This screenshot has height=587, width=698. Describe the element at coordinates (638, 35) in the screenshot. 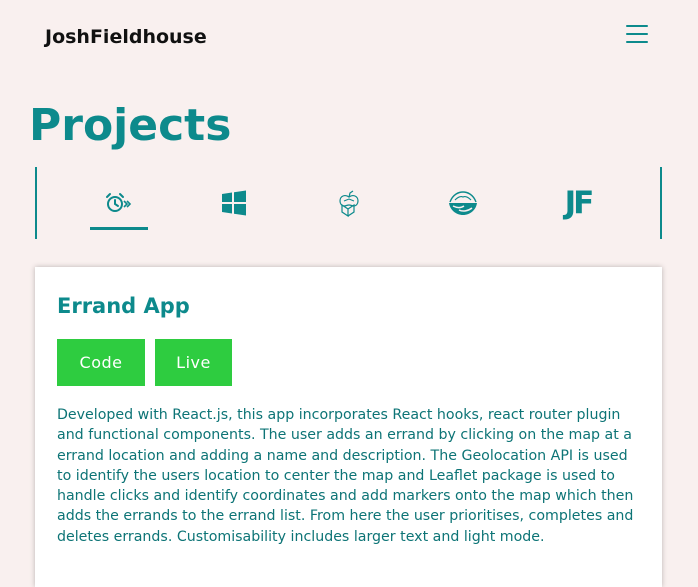

I see `hamburger-menu-icon` at that location.